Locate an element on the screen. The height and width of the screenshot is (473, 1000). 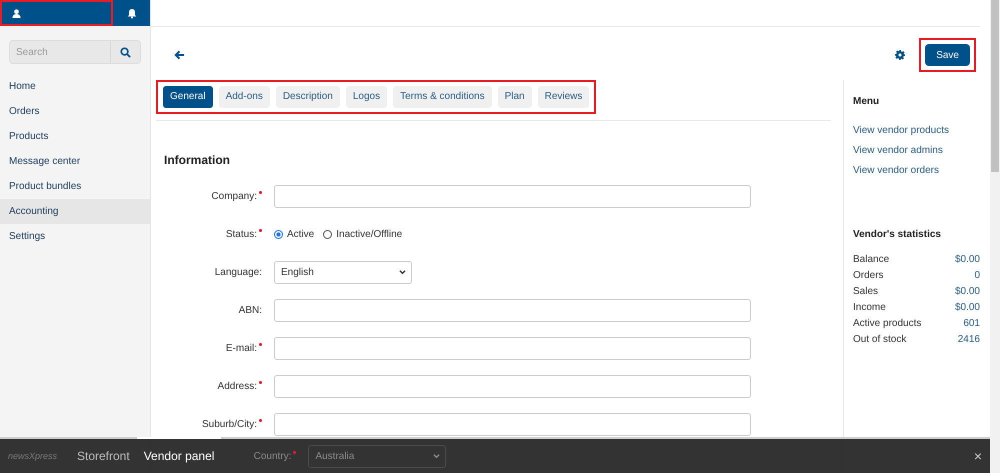
field-label: Suburb/City: is located at coordinates (229, 424).